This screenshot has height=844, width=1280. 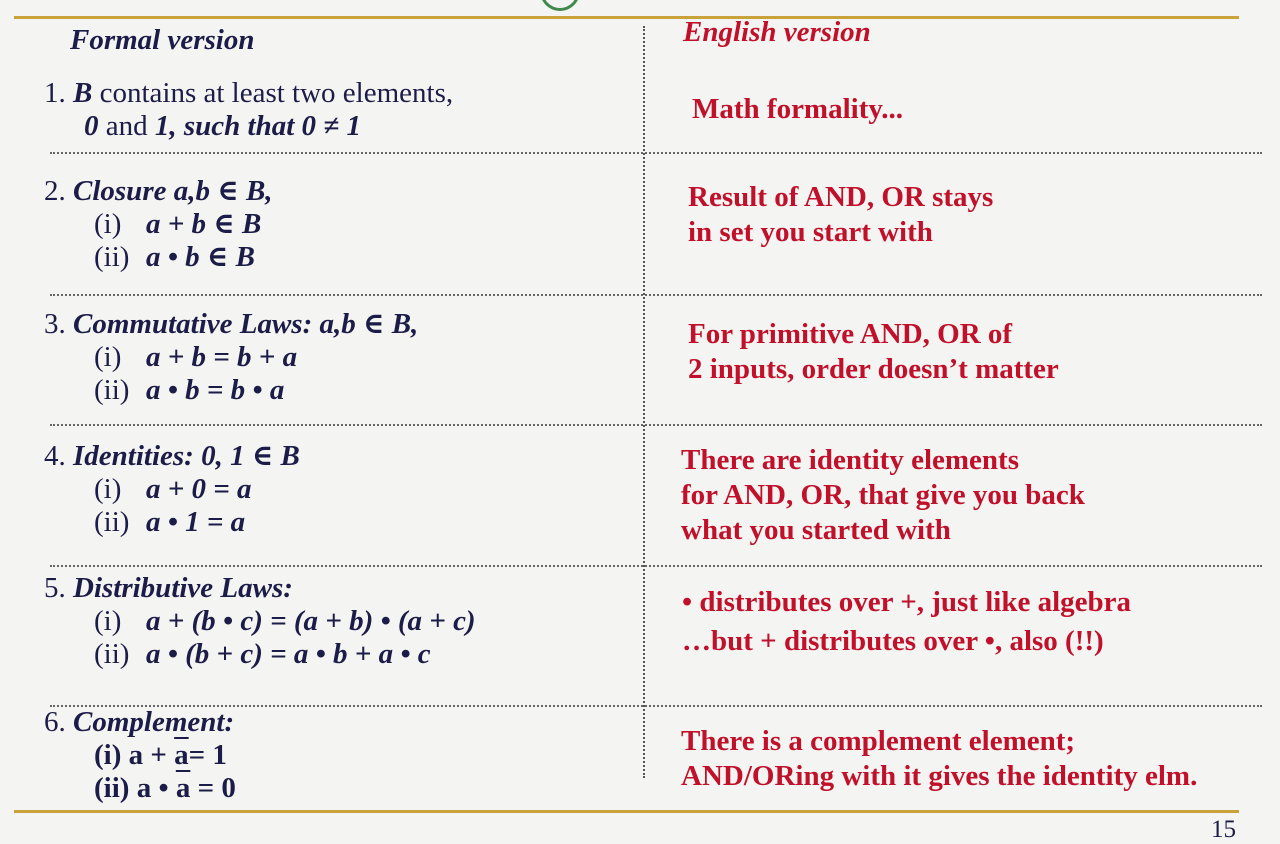 What do you see at coordinates (199, 489) in the screenshot?
I see `item-expr: a + 0 = a` at bounding box center [199, 489].